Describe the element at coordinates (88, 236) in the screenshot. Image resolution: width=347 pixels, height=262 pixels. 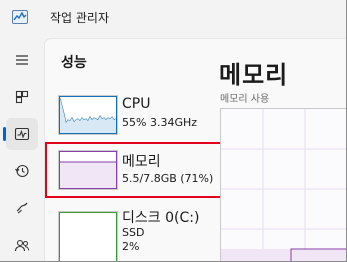
I see `disk-thumbnail-graph` at that location.